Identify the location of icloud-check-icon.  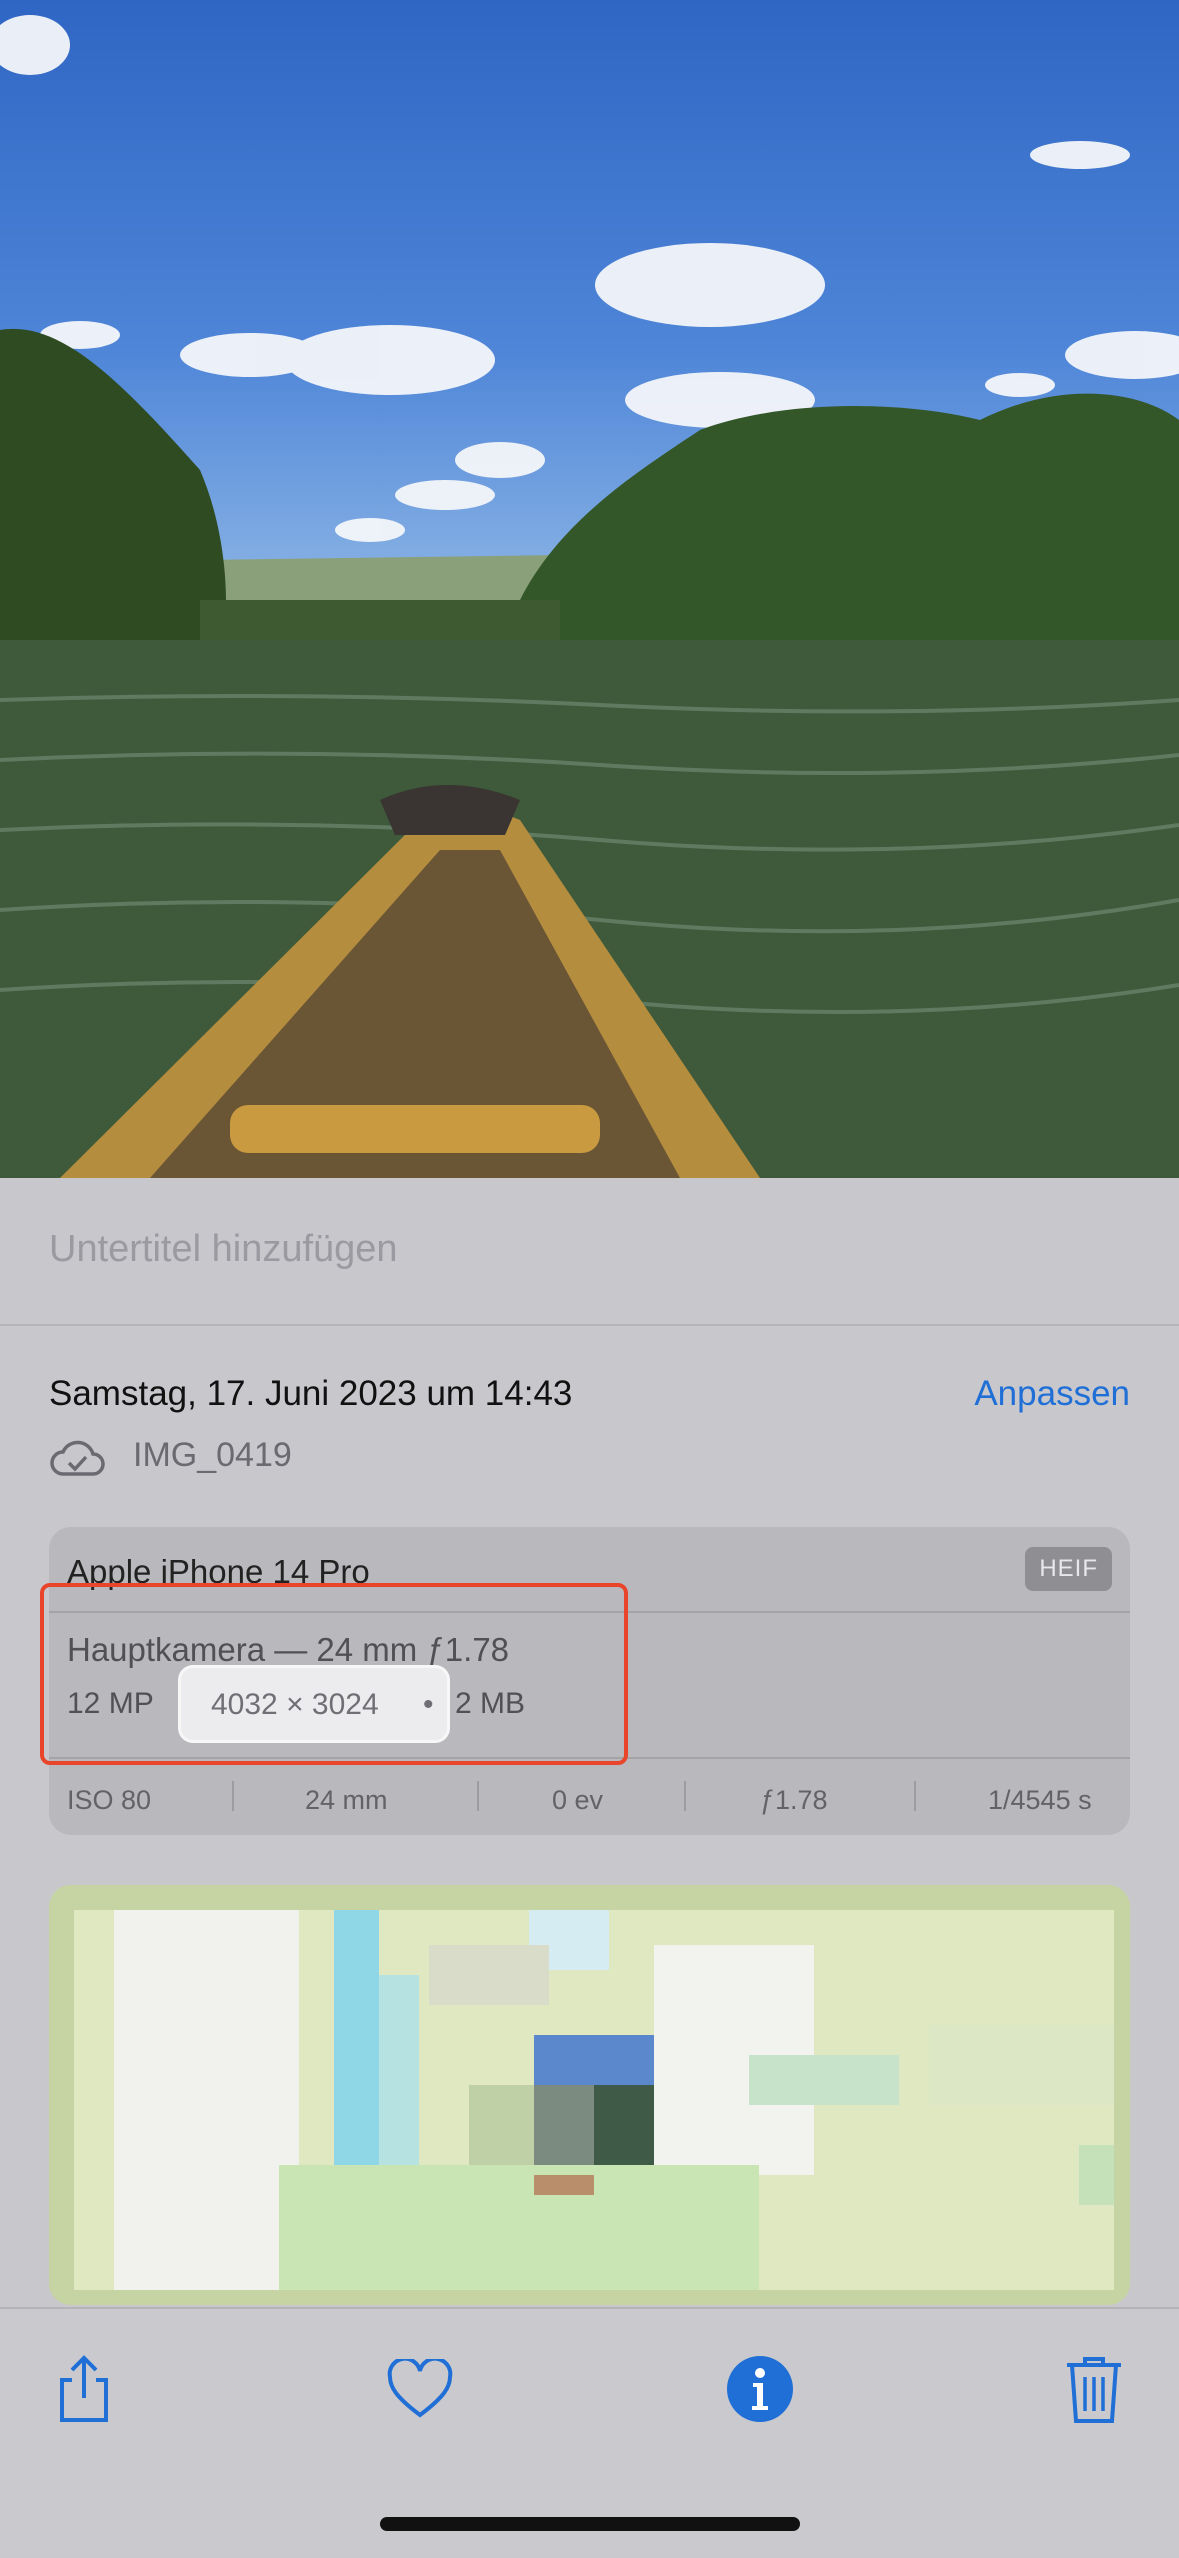
(77, 1458).